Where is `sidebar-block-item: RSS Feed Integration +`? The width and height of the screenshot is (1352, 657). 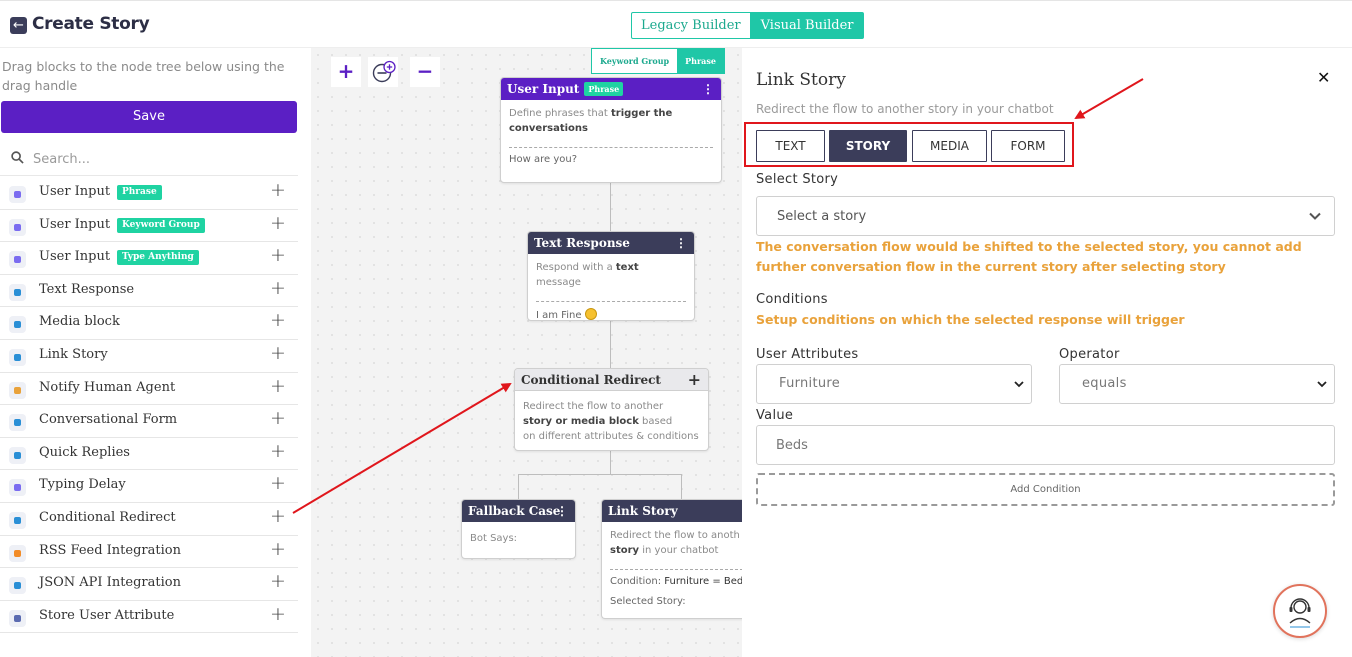 sidebar-block-item: RSS Feed Integration + is located at coordinates (149, 552).